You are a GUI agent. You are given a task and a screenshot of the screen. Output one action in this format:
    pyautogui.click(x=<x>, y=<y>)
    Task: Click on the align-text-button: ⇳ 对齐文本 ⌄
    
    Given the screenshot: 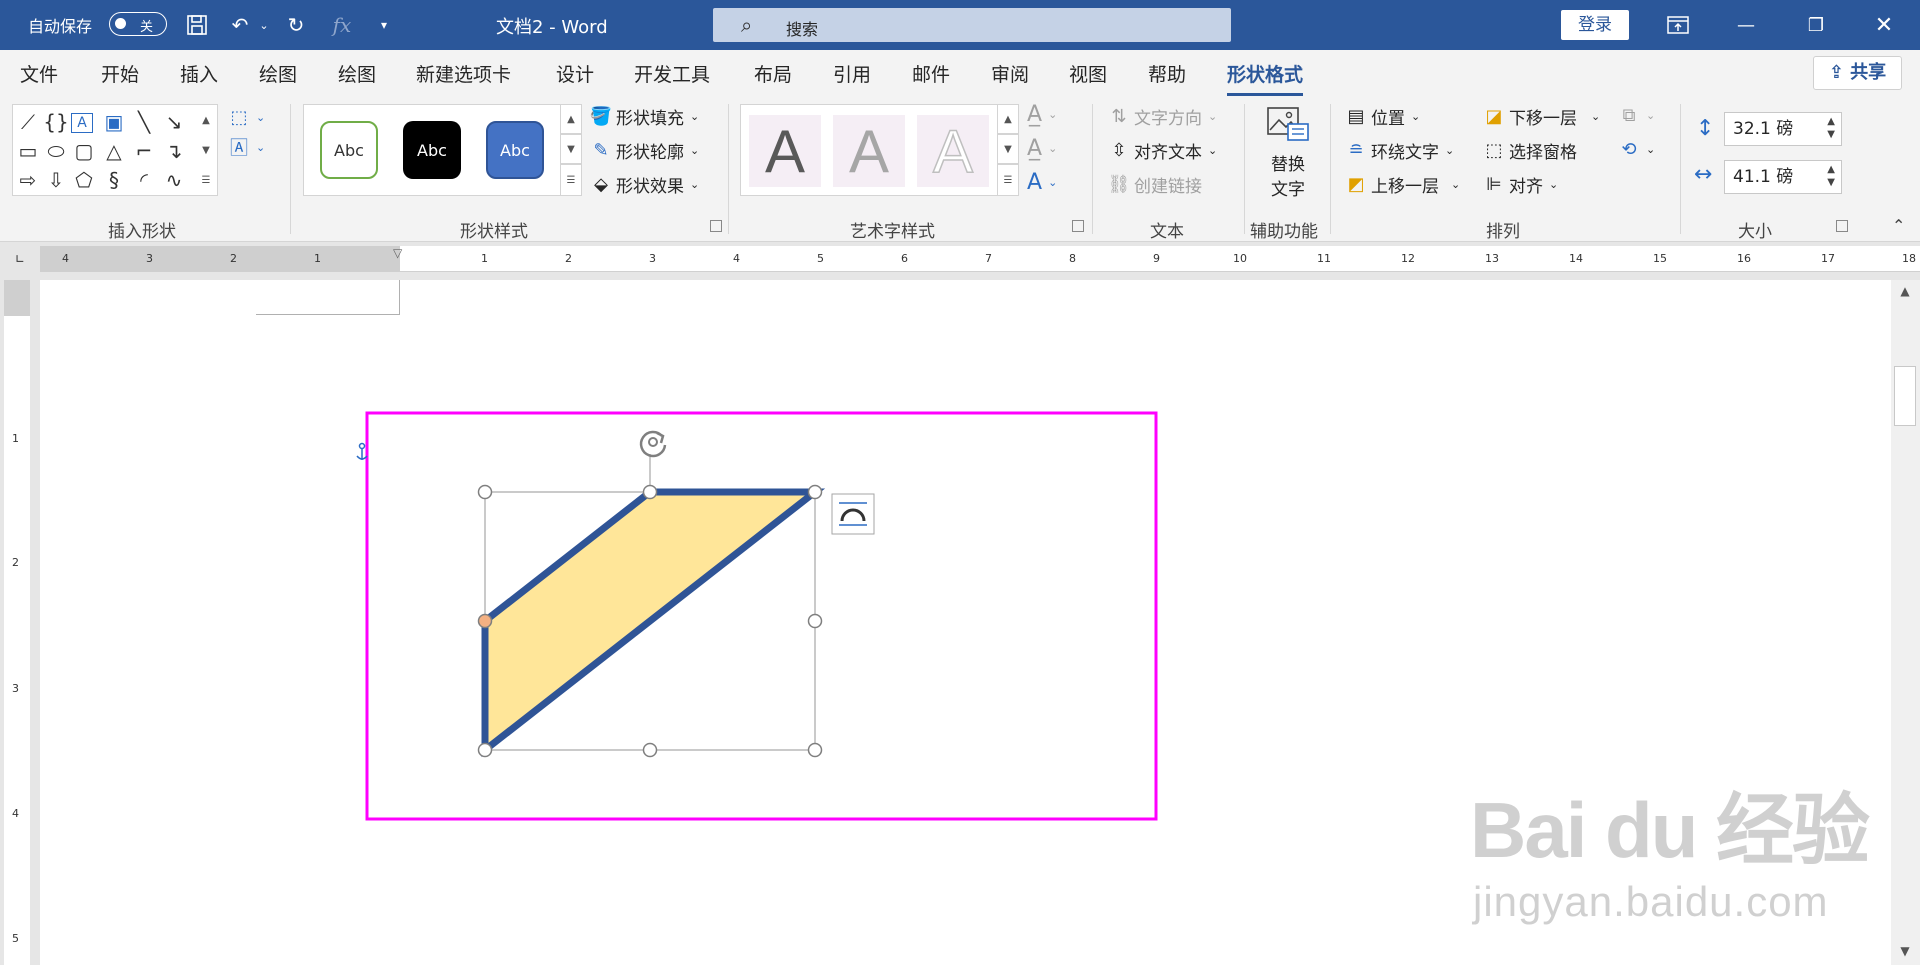 What is the action you would take?
    pyautogui.click(x=1162, y=150)
    